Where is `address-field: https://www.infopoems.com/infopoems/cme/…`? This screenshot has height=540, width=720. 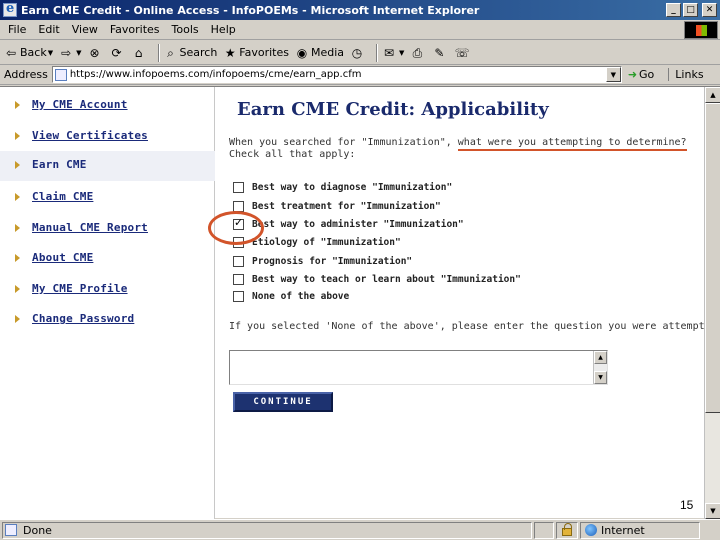 address-field: https://www.infopoems.com/infopoems/cme/… is located at coordinates (336, 74).